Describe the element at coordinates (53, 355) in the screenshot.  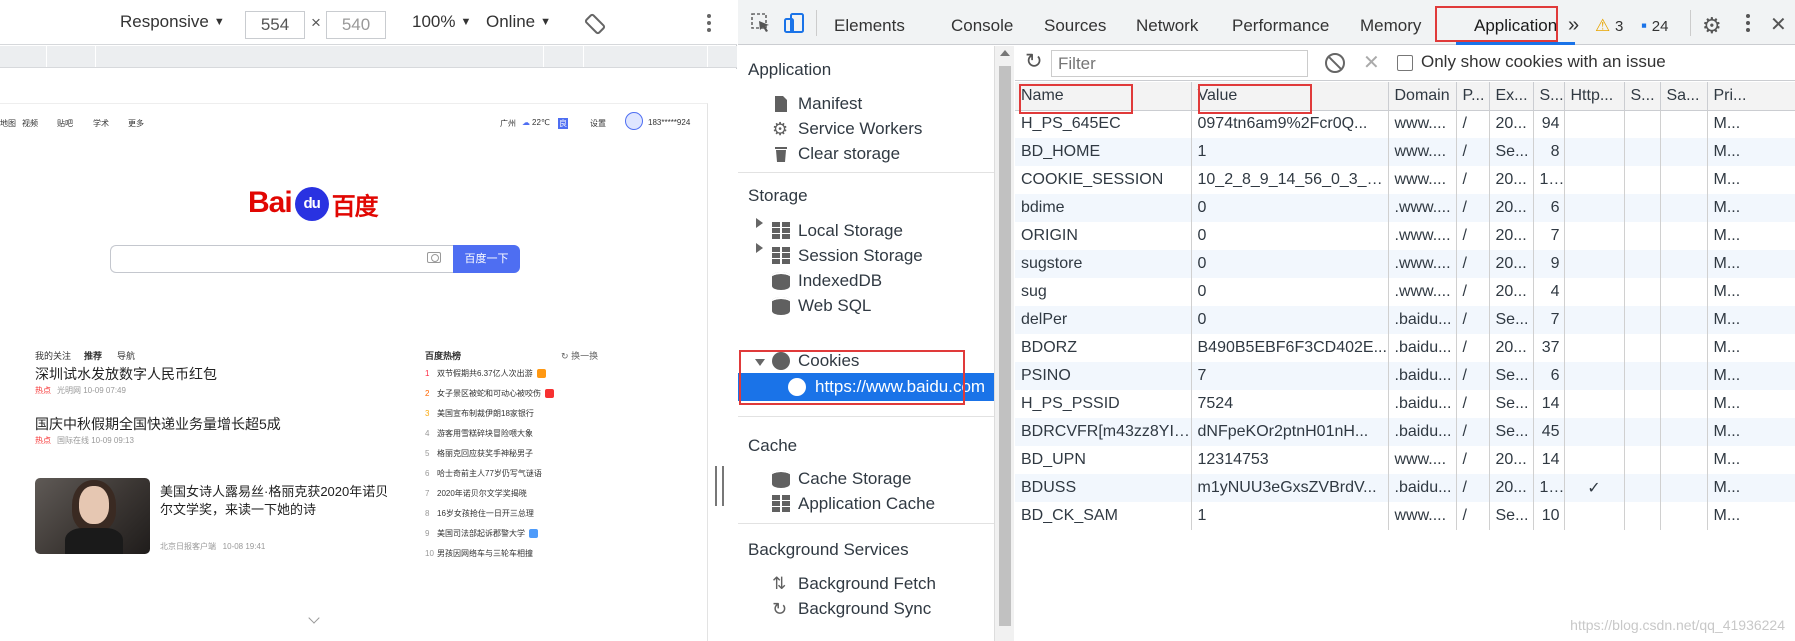
I see `feed-tab-following: 我的关注` at that location.